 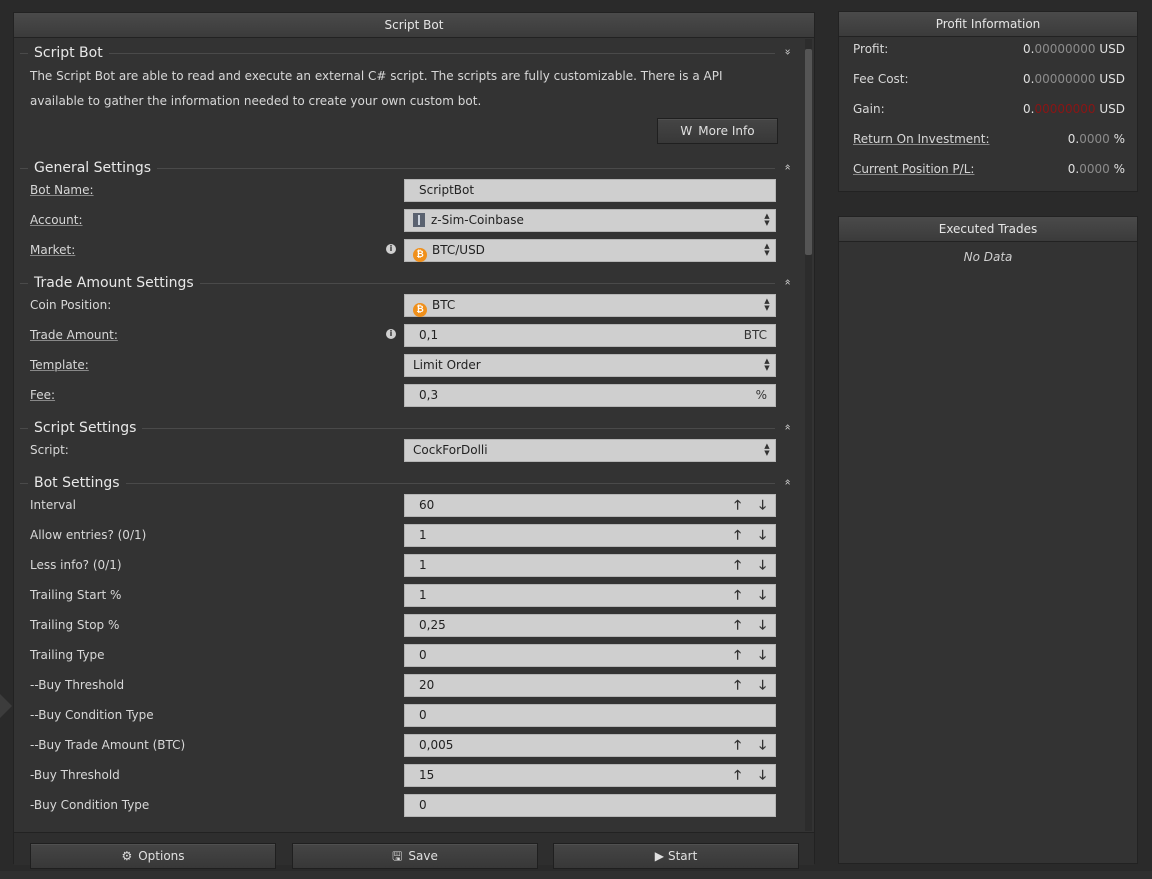 I want to click on save-label: Save, so click(x=423, y=856).